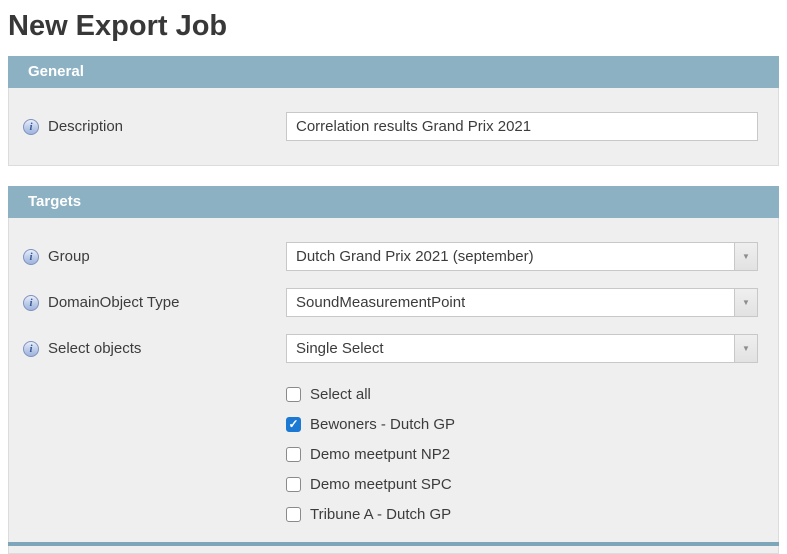 This screenshot has height=554, width=787. I want to click on group-label: Group, so click(69, 256).